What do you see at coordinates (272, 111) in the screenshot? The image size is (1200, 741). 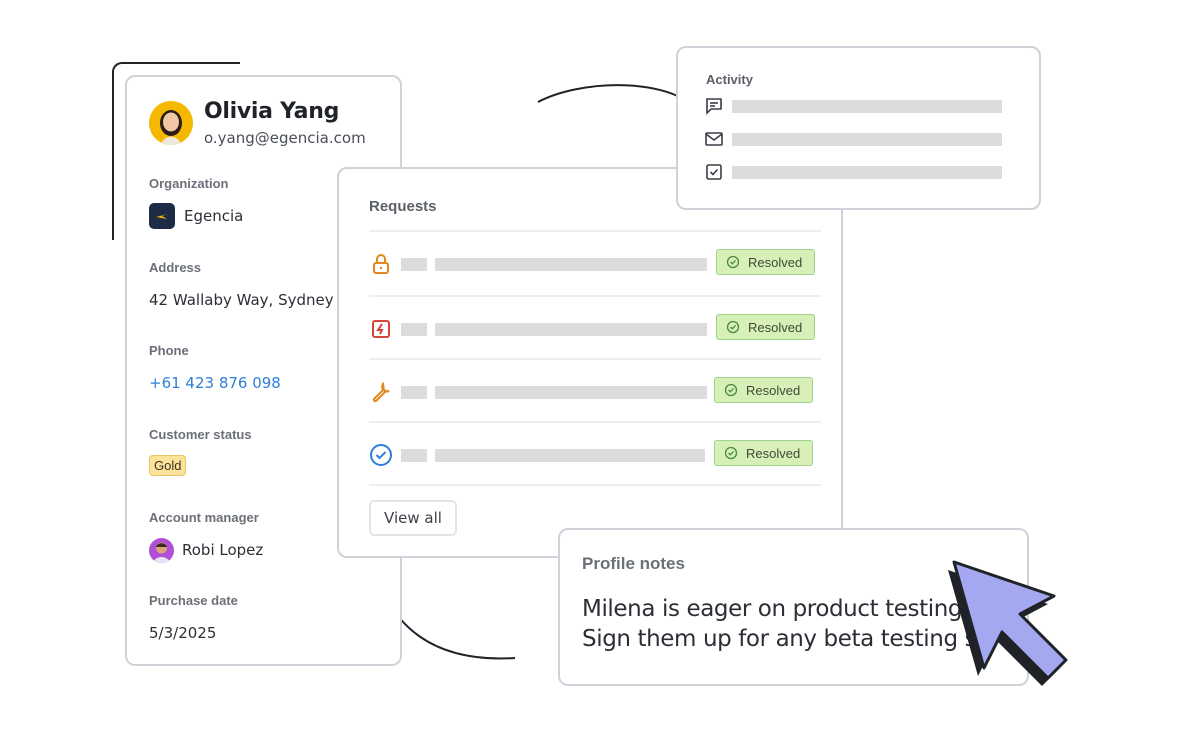 I see `profile-name: Olivia Yang` at bounding box center [272, 111].